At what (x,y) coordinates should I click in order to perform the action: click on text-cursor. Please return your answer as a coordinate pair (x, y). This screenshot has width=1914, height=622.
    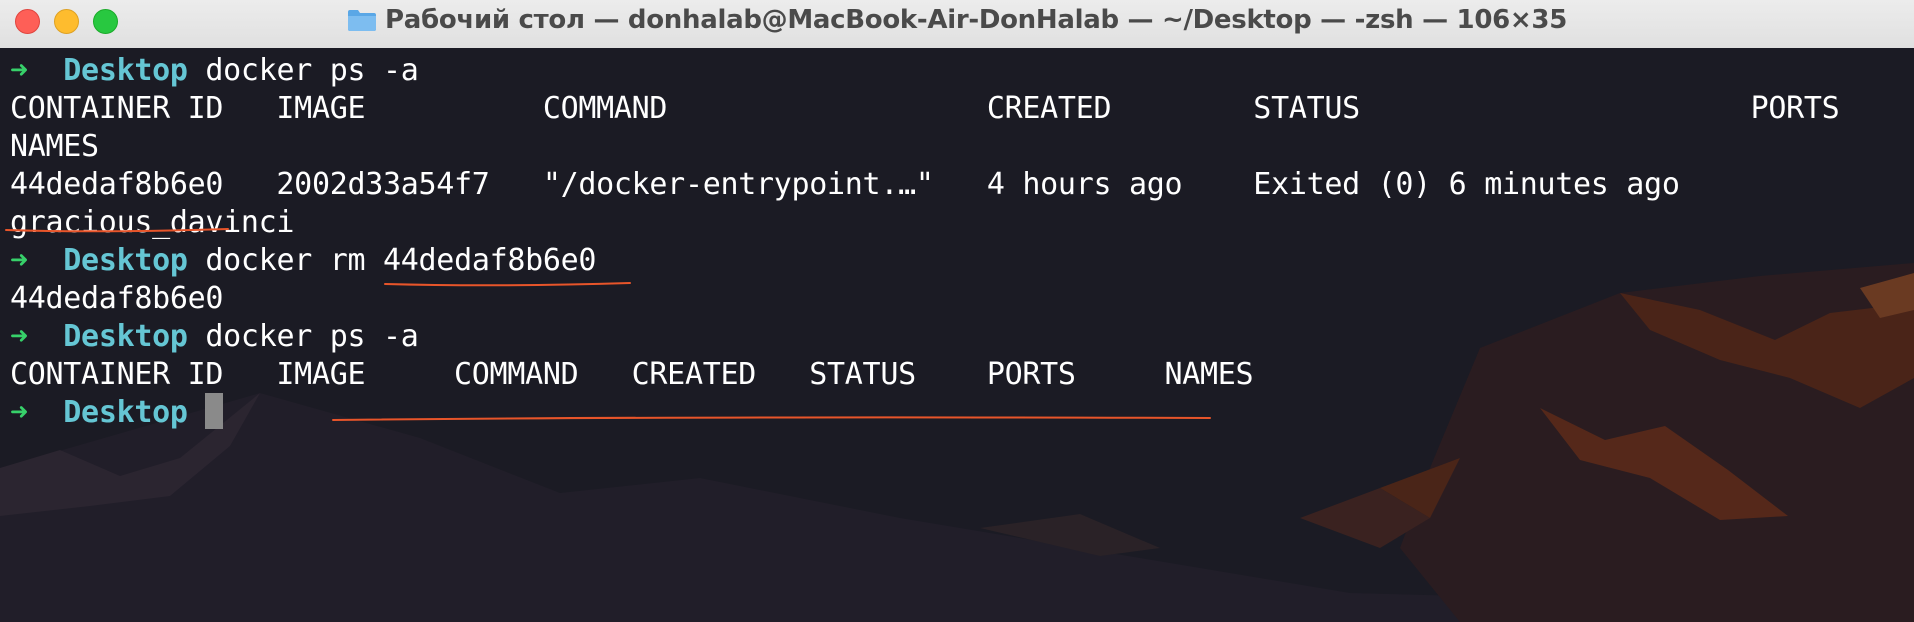
    Looking at the image, I should click on (214, 410).